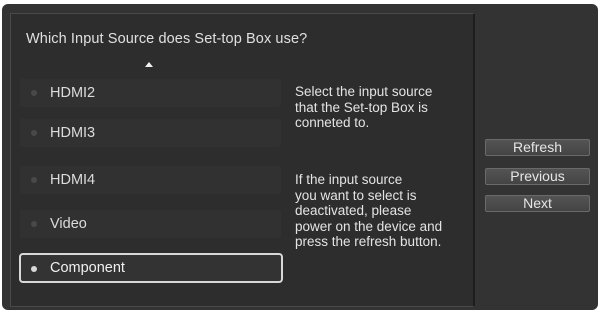 The width and height of the screenshot is (601, 313). Describe the element at coordinates (73, 93) in the screenshot. I see `source-label: HDMI2` at that location.